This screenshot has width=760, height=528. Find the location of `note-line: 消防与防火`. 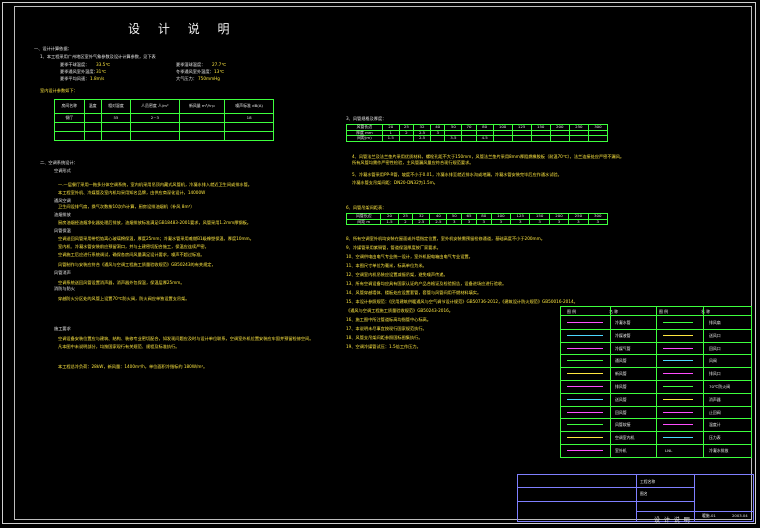

note-line: 消防与防火 is located at coordinates (64, 288).